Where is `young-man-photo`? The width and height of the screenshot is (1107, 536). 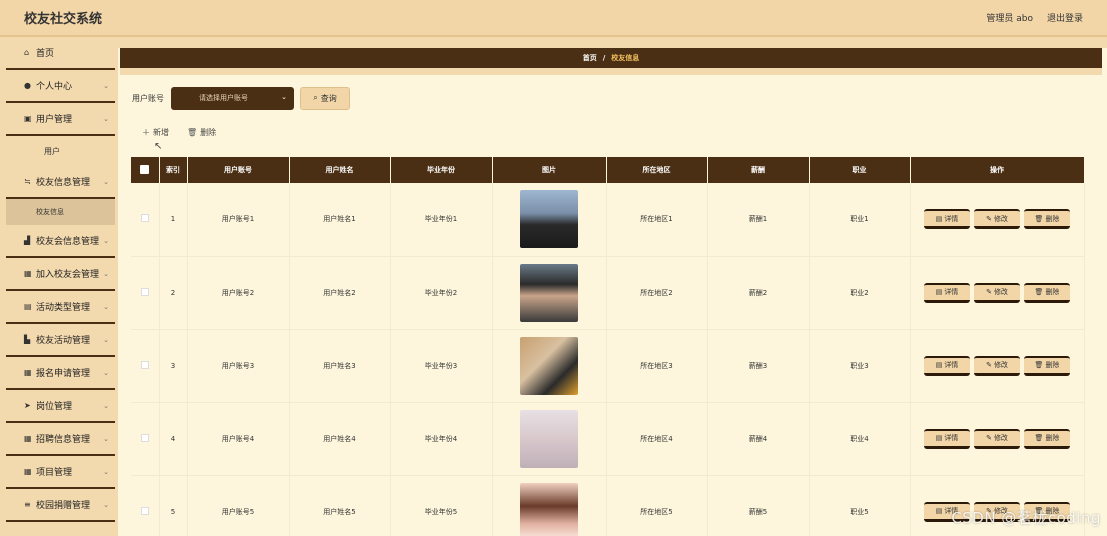
young-man-photo is located at coordinates (549, 365).